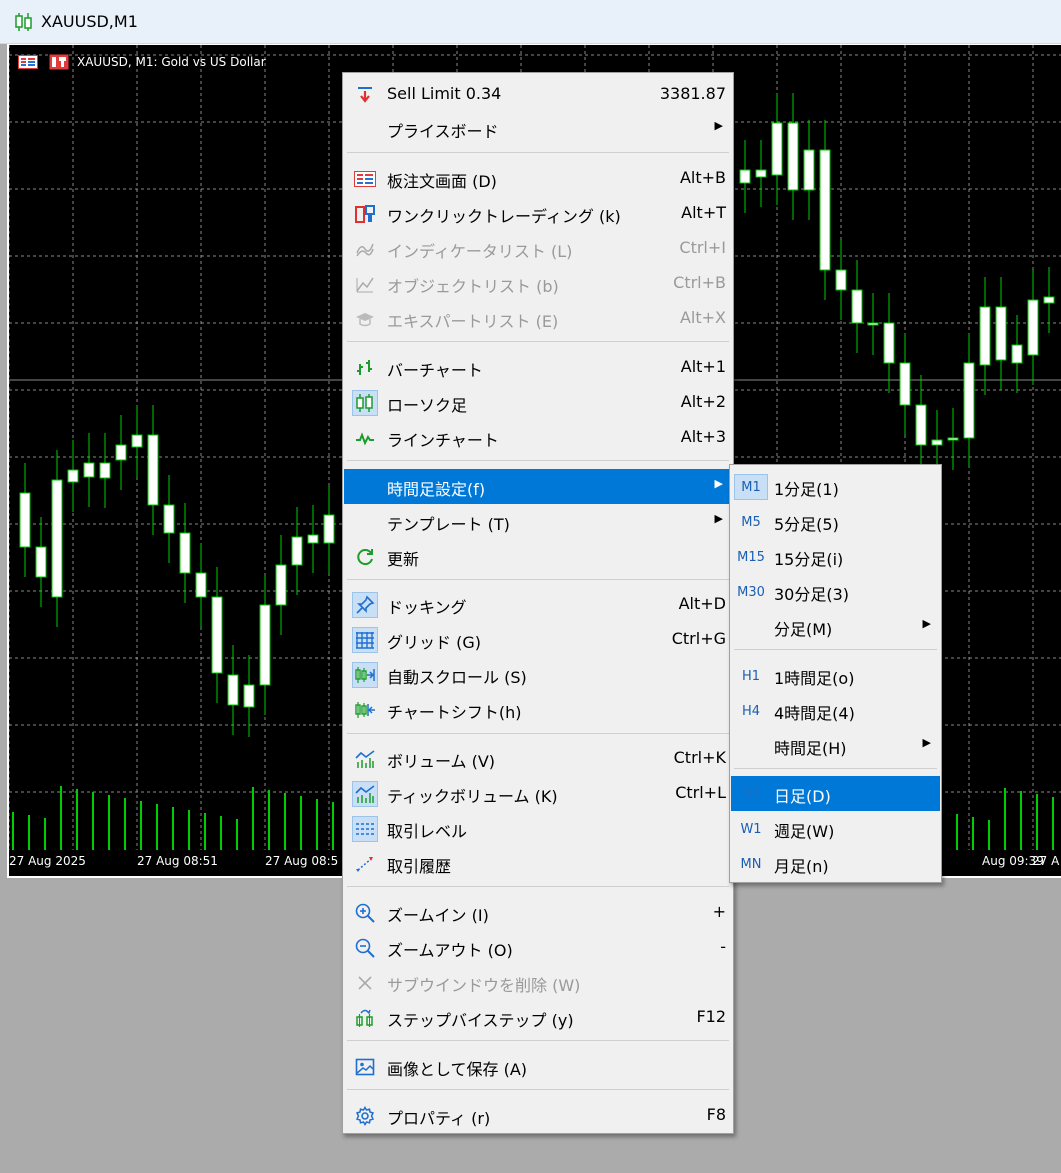  I want to click on menu-item-timeframes: 時間足設定(f) ▶, so click(538, 486).